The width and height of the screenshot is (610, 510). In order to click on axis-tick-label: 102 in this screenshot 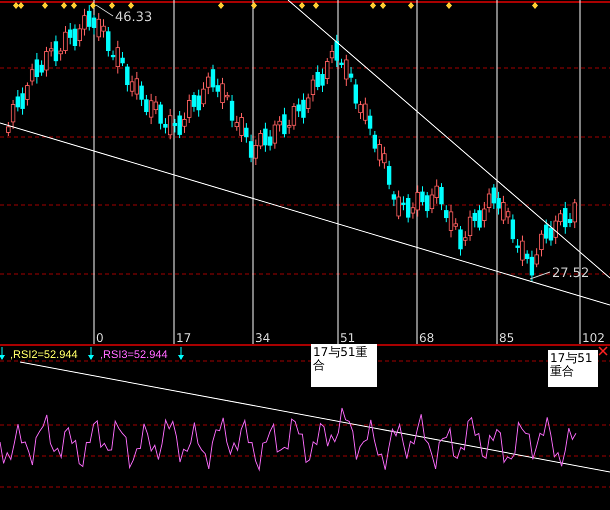, I will do `click(593, 338)`.